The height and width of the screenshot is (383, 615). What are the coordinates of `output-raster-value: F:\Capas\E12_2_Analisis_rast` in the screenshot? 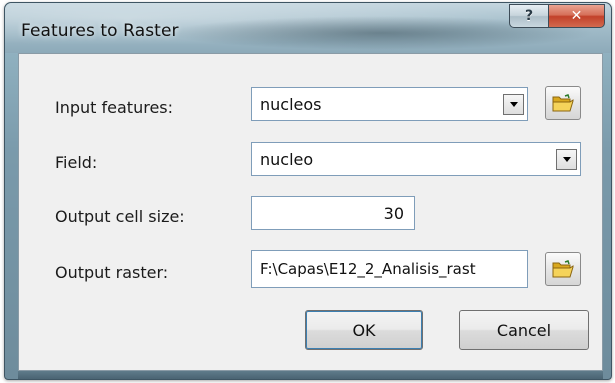 It's located at (368, 269).